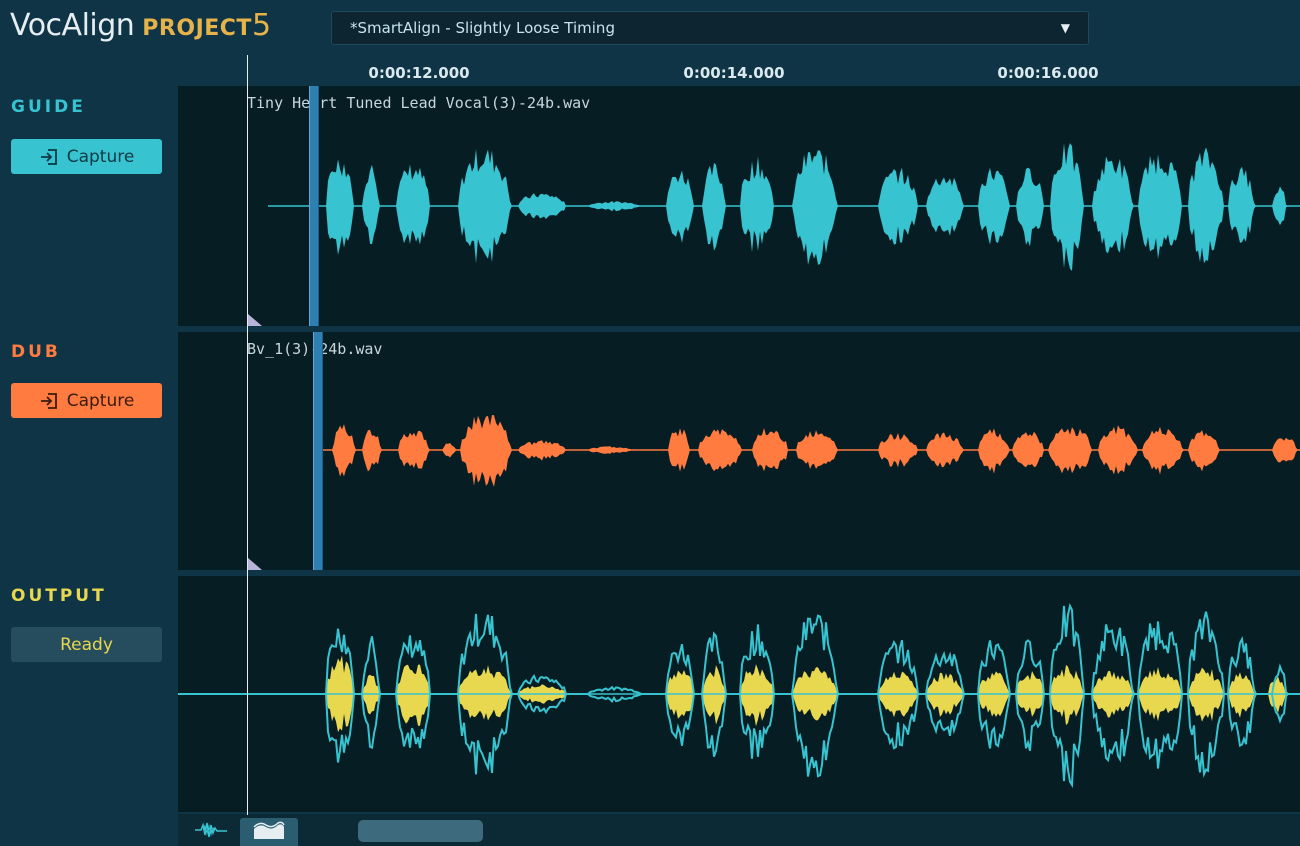  Describe the element at coordinates (482, 28) in the screenshot. I see `preset-selected-value: *SmartAlign - Slightly Loose Timing` at that location.